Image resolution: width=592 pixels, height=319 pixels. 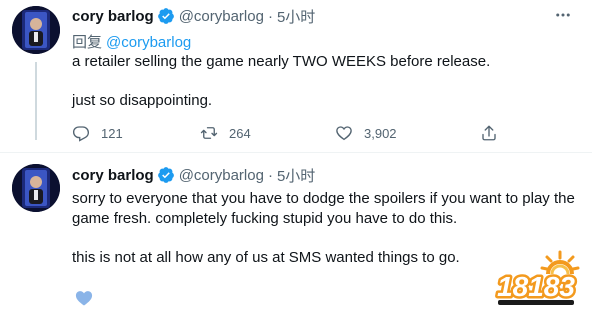 What do you see at coordinates (36, 101) in the screenshot?
I see `thread-line` at bounding box center [36, 101].